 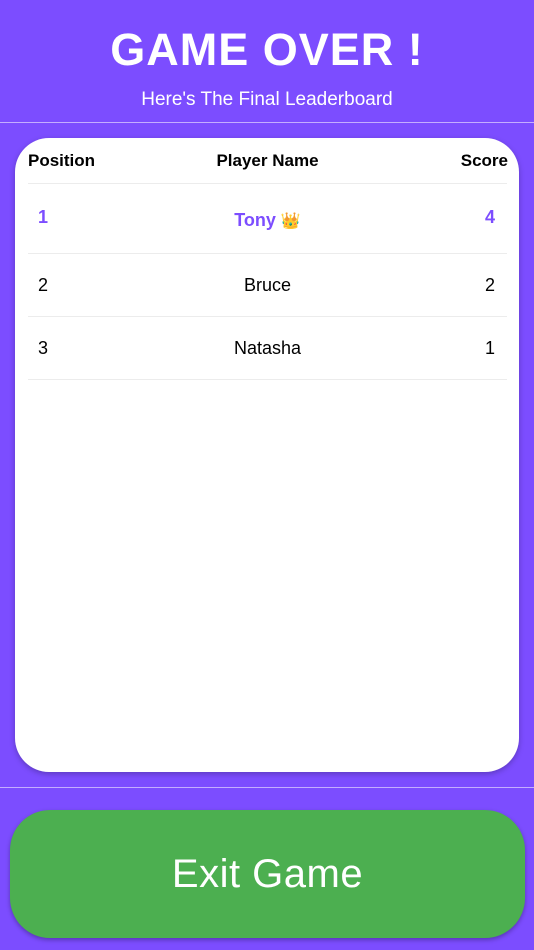 What do you see at coordinates (43, 348) in the screenshot?
I see `position-cell: 3` at bounding box center [43, 348].